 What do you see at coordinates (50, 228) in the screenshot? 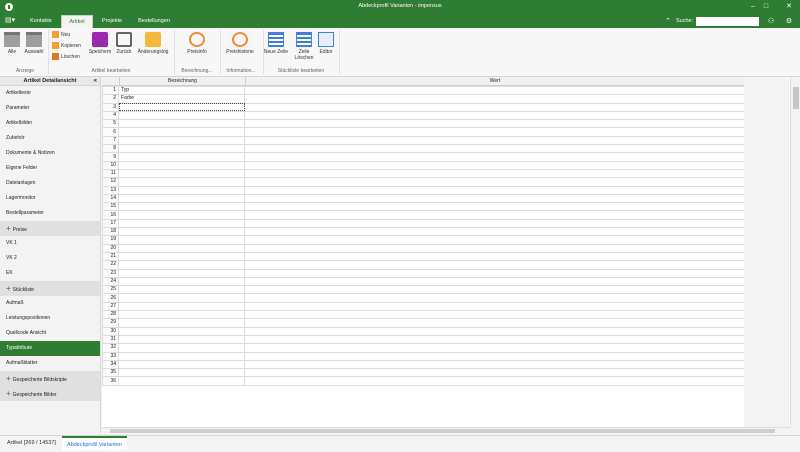
I see `sidebar-group-preise: + Preise` at bounding box center [50, 228].